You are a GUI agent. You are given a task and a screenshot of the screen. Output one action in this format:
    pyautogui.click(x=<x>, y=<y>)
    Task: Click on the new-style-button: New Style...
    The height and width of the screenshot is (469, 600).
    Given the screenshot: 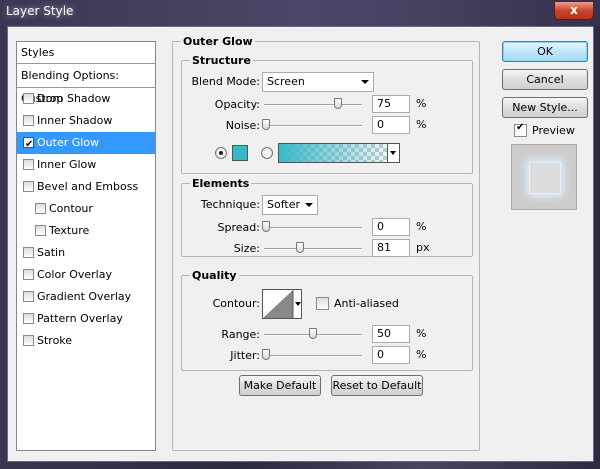 What is the action you would take?
    pyautogui.click(x=545, y=107)
    